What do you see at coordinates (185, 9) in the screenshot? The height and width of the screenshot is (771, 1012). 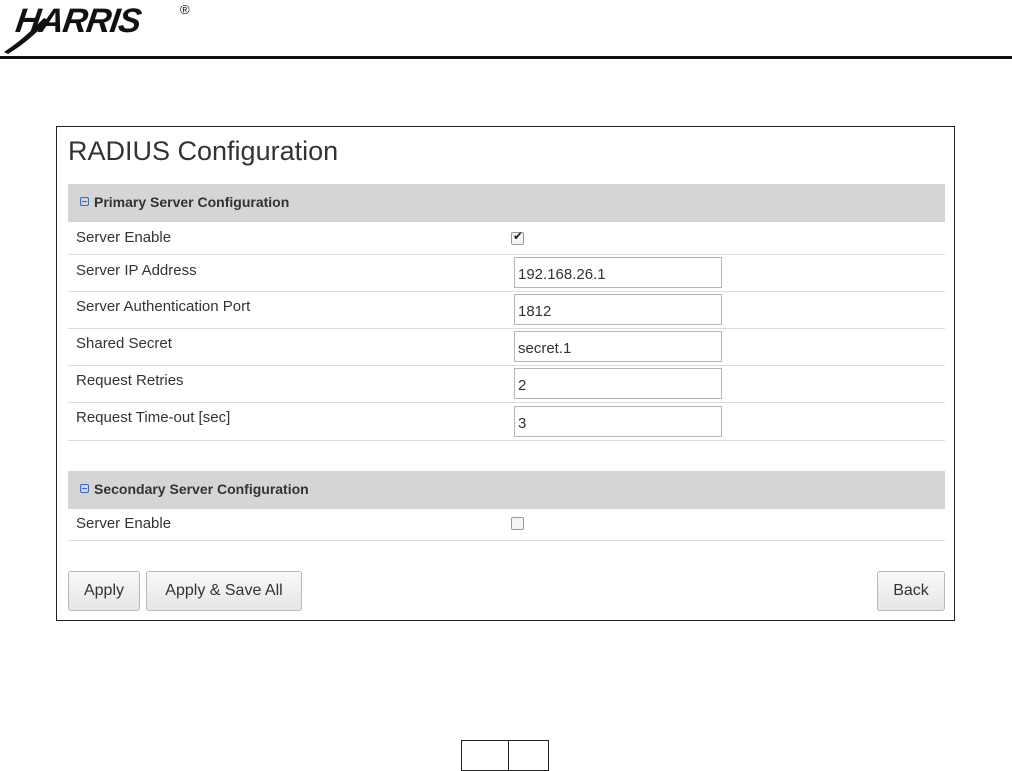 I see `registered-mark: ®` at bounding box center [185, 9].